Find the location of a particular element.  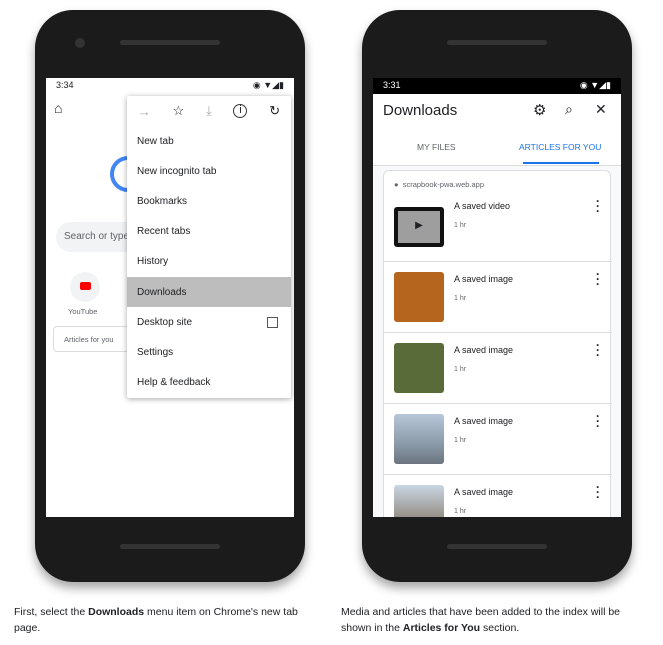

youtube-shortcut is located at coordinates (85, 287).